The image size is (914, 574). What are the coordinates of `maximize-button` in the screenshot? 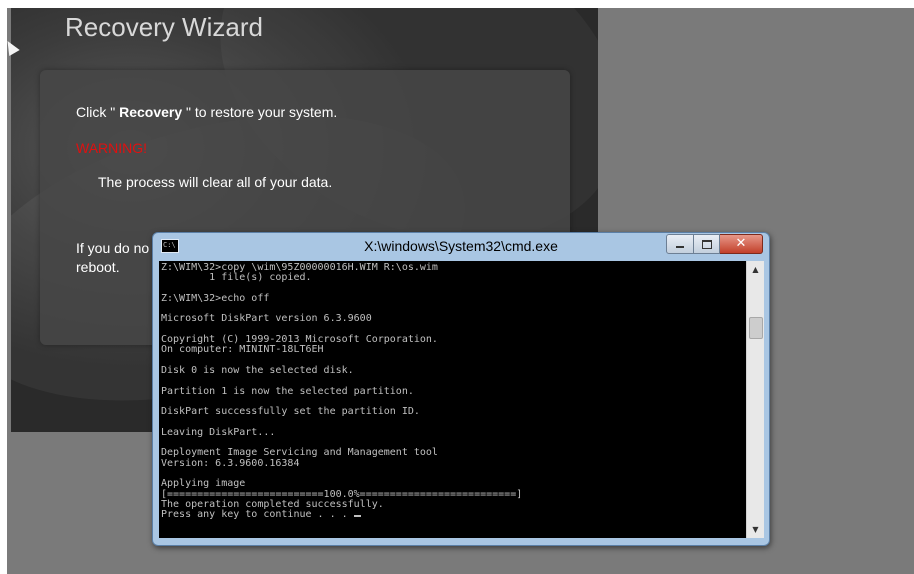 It's located at (707, 244).